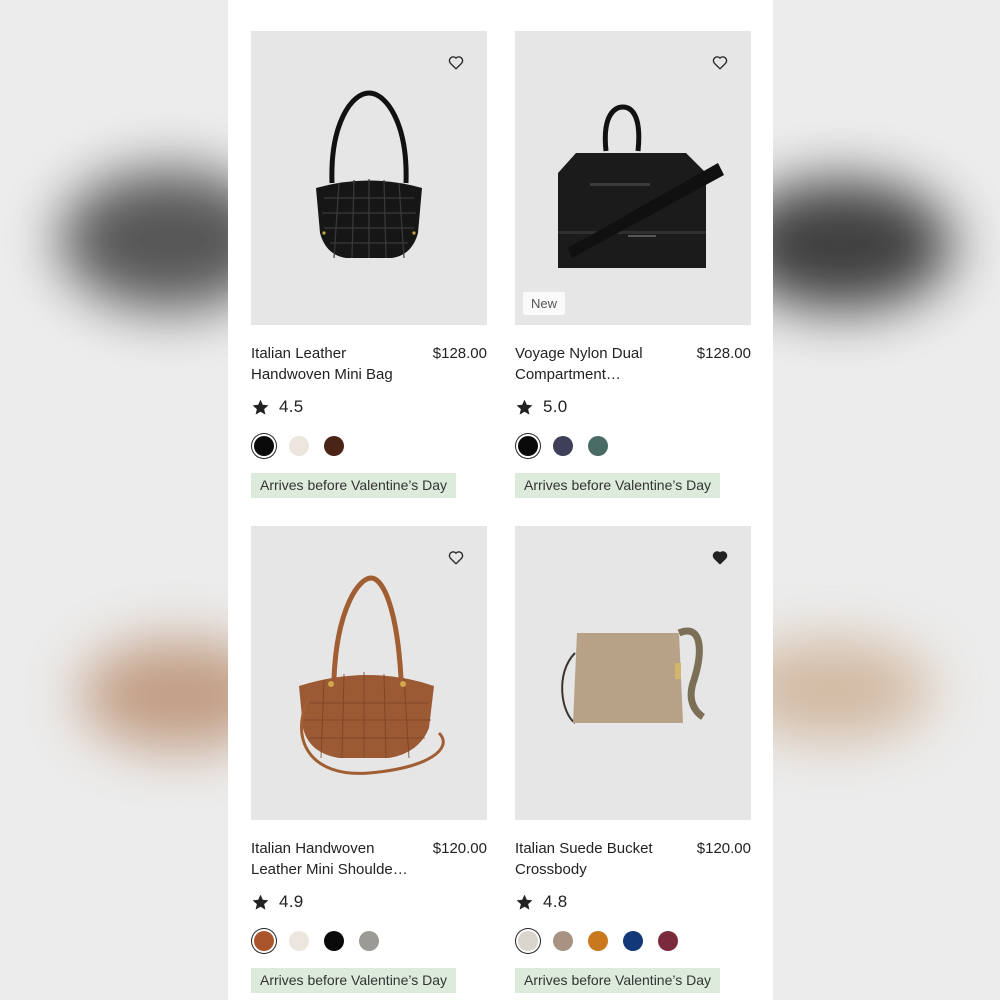 This screenshot has height=1000, width=1000. Describe the element at coordinates (291, 406) in the screenshot. I see `rating-value: 4.5` at that location.